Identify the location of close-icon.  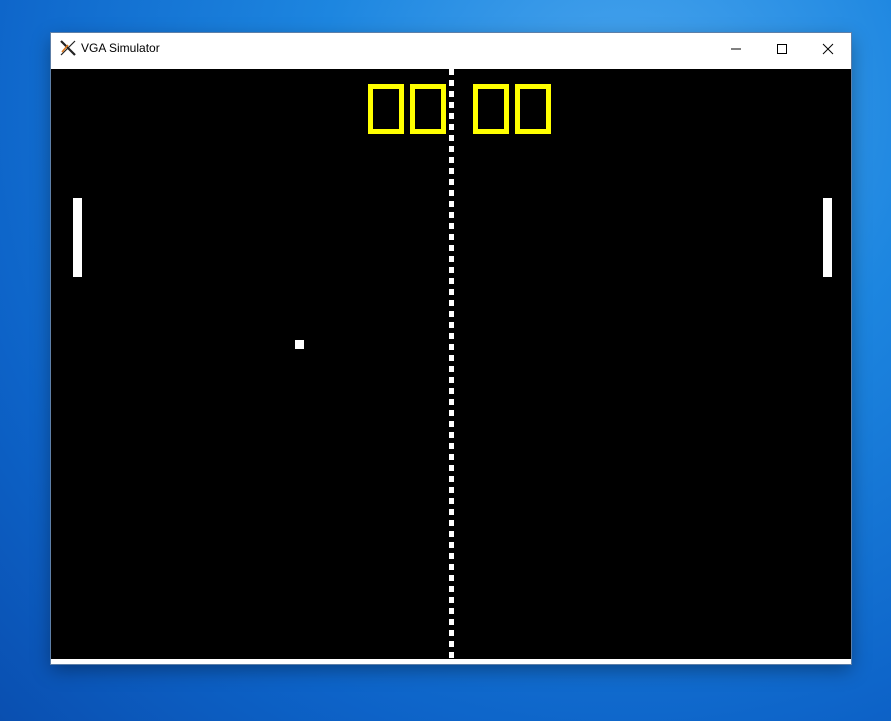
(828, 48).